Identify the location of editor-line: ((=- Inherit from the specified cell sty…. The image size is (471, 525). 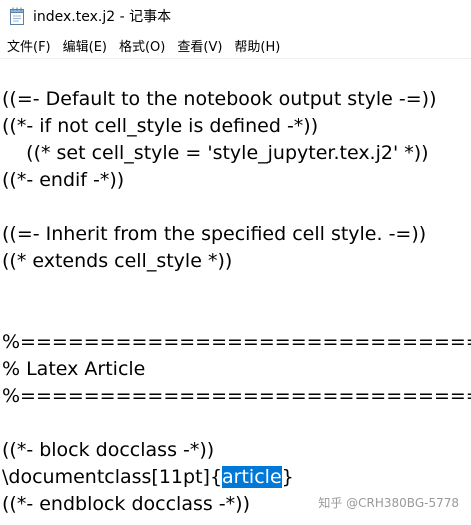
(214, 234).